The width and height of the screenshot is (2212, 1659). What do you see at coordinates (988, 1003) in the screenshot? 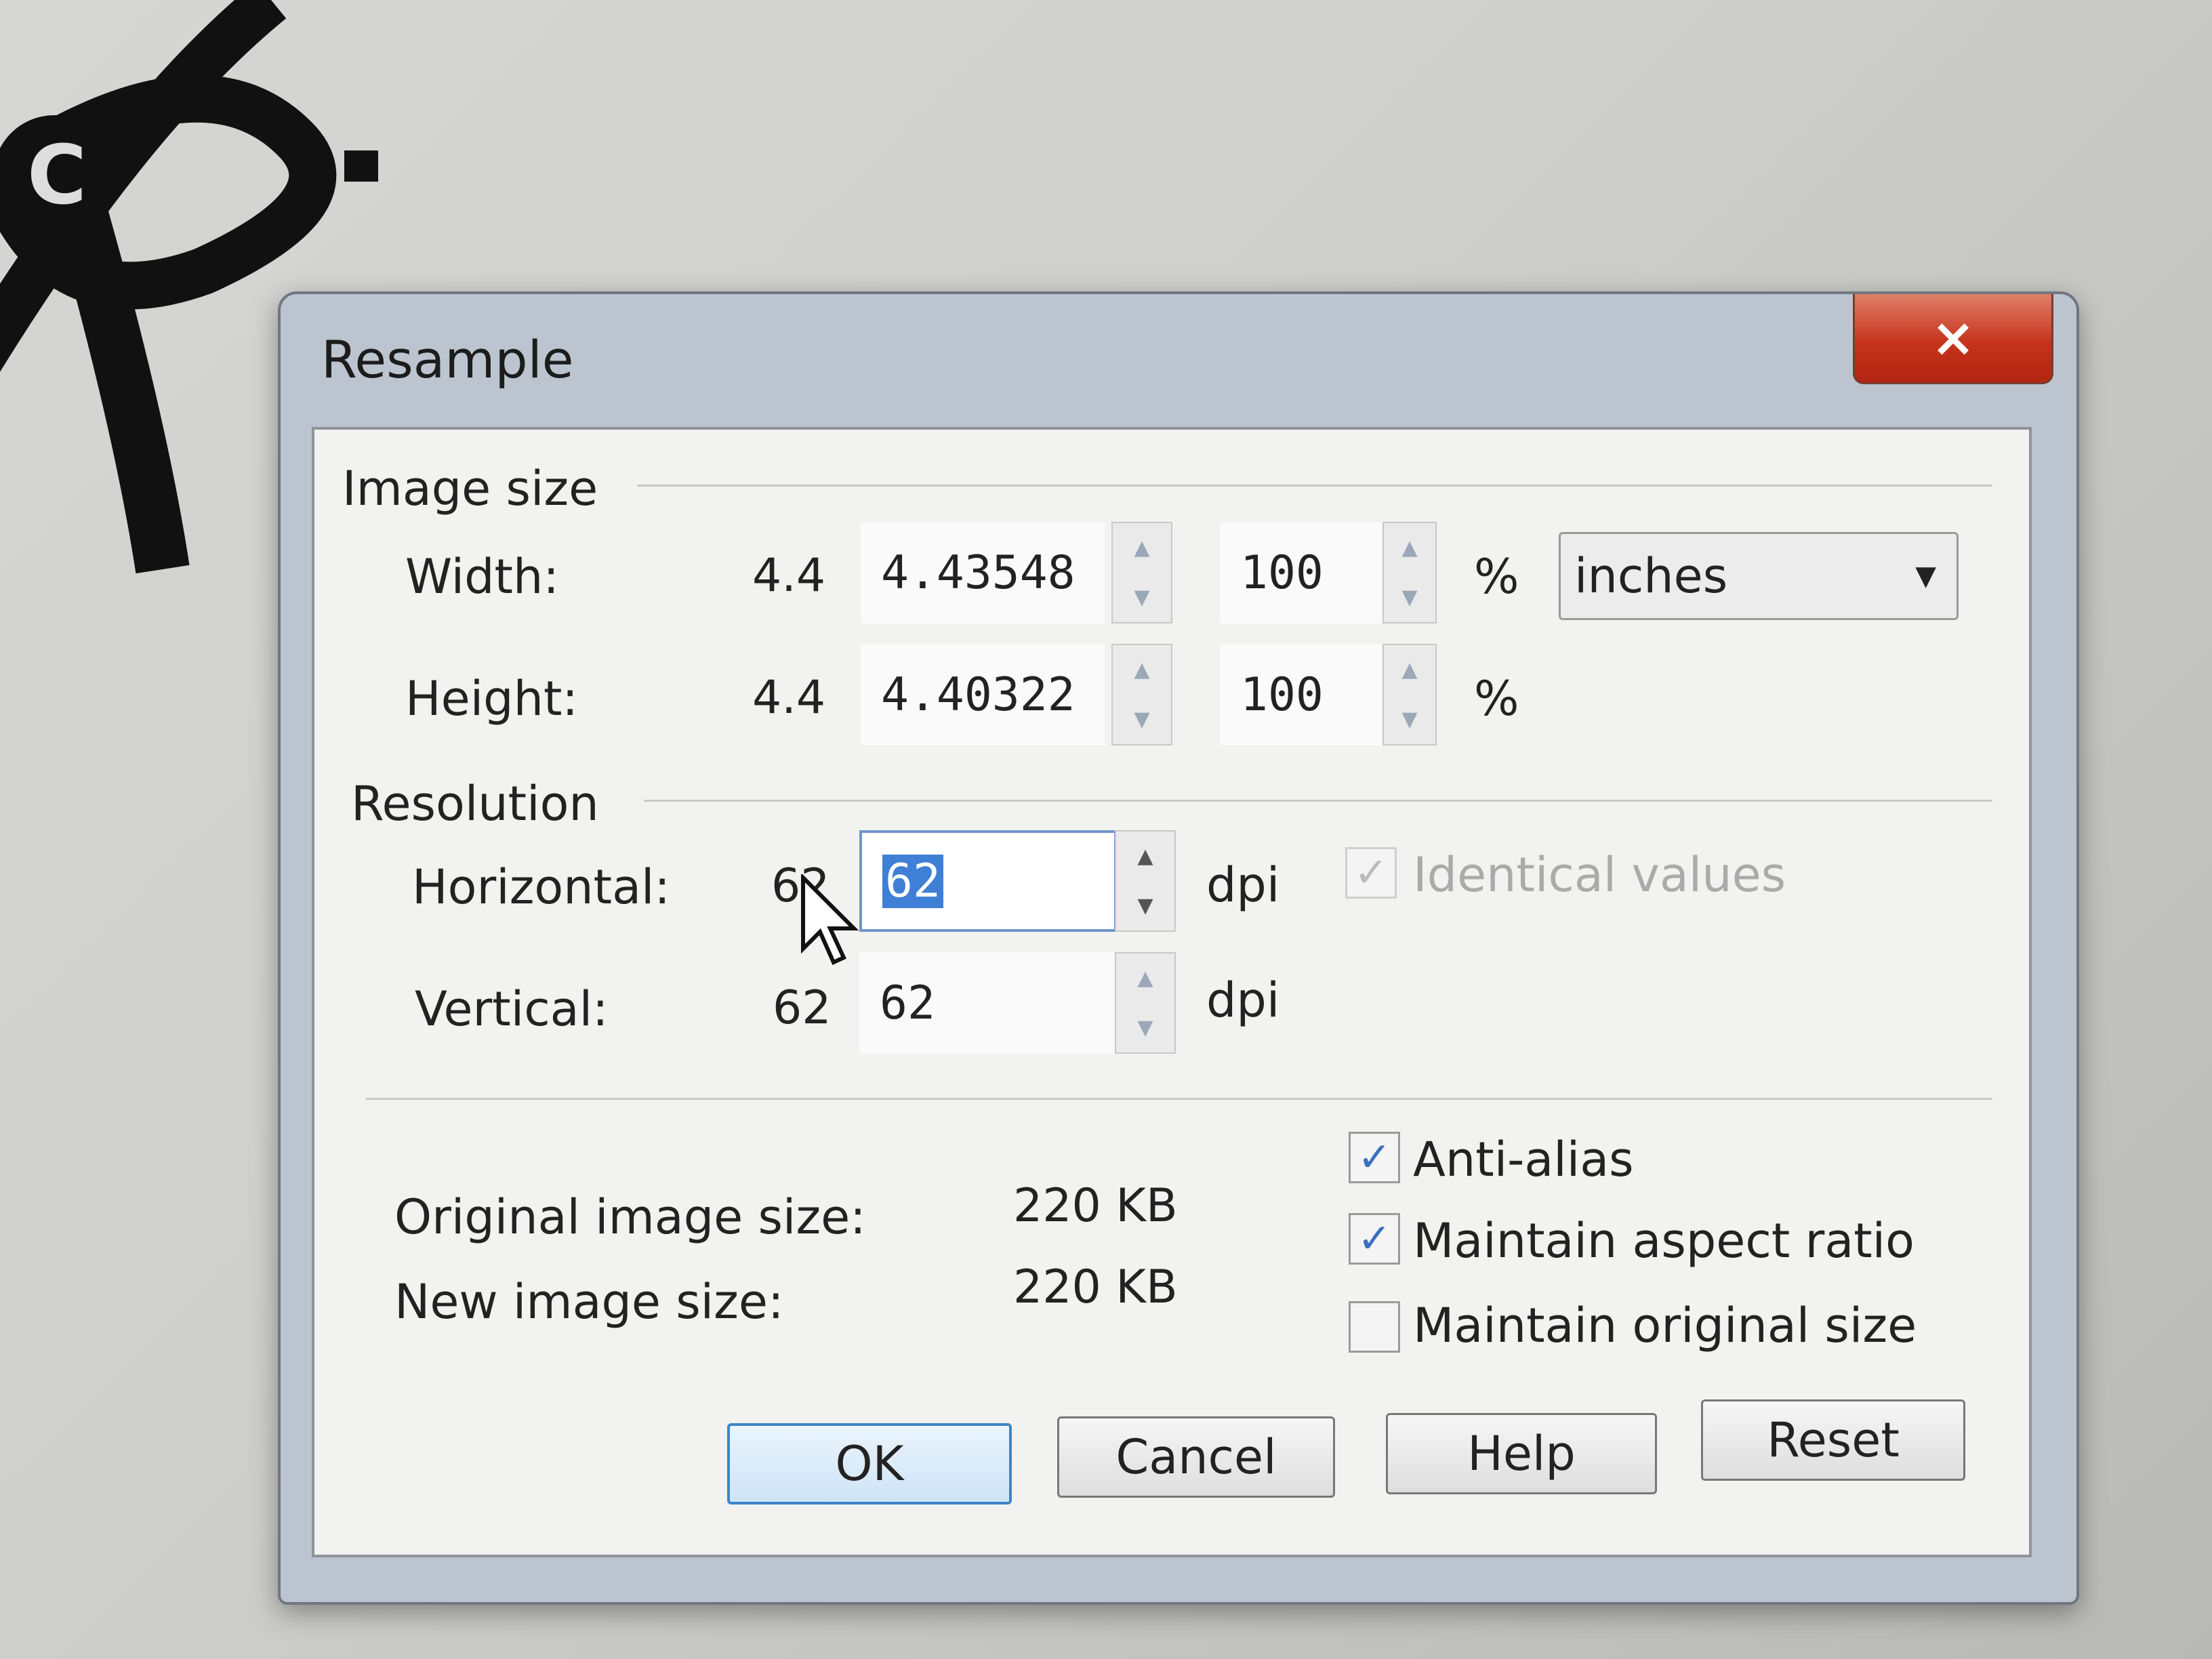
I see `vertical-input: 62` at bounding box center [988, 1003].